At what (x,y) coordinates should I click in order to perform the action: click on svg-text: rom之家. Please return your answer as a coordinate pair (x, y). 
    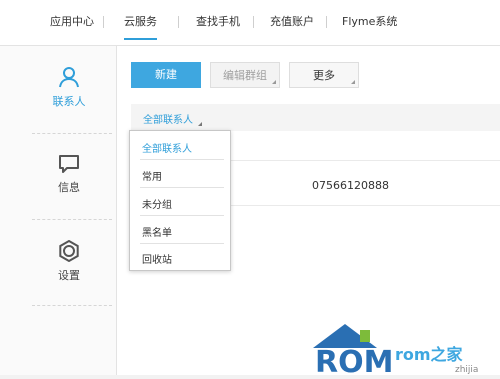
    Looking at the image, I should click on (429, 354).